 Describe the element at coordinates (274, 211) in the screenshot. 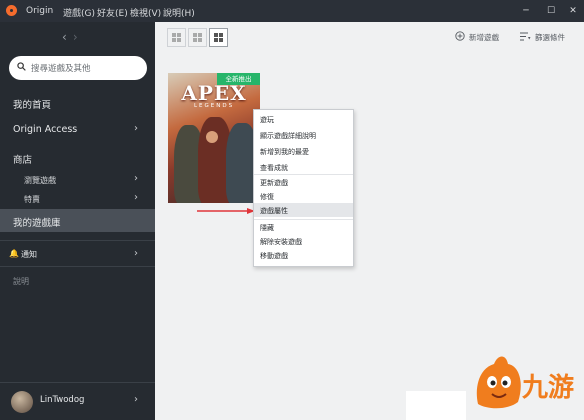

I see `menu-item-game-properties: 遊戲屬性` at that location.